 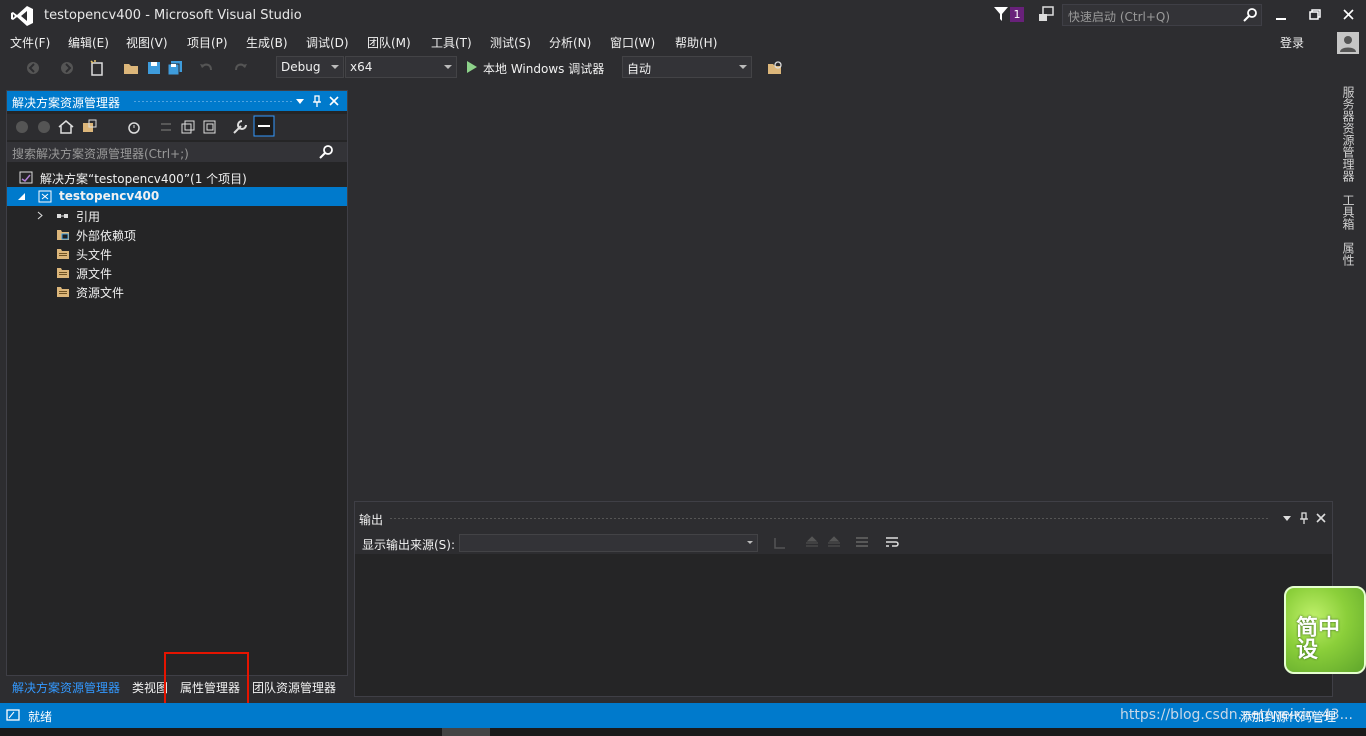 What do you see at coordinates (775, 68) in the screenshot?
I see `find-in-files-icon` at bounding box center [775, 68].